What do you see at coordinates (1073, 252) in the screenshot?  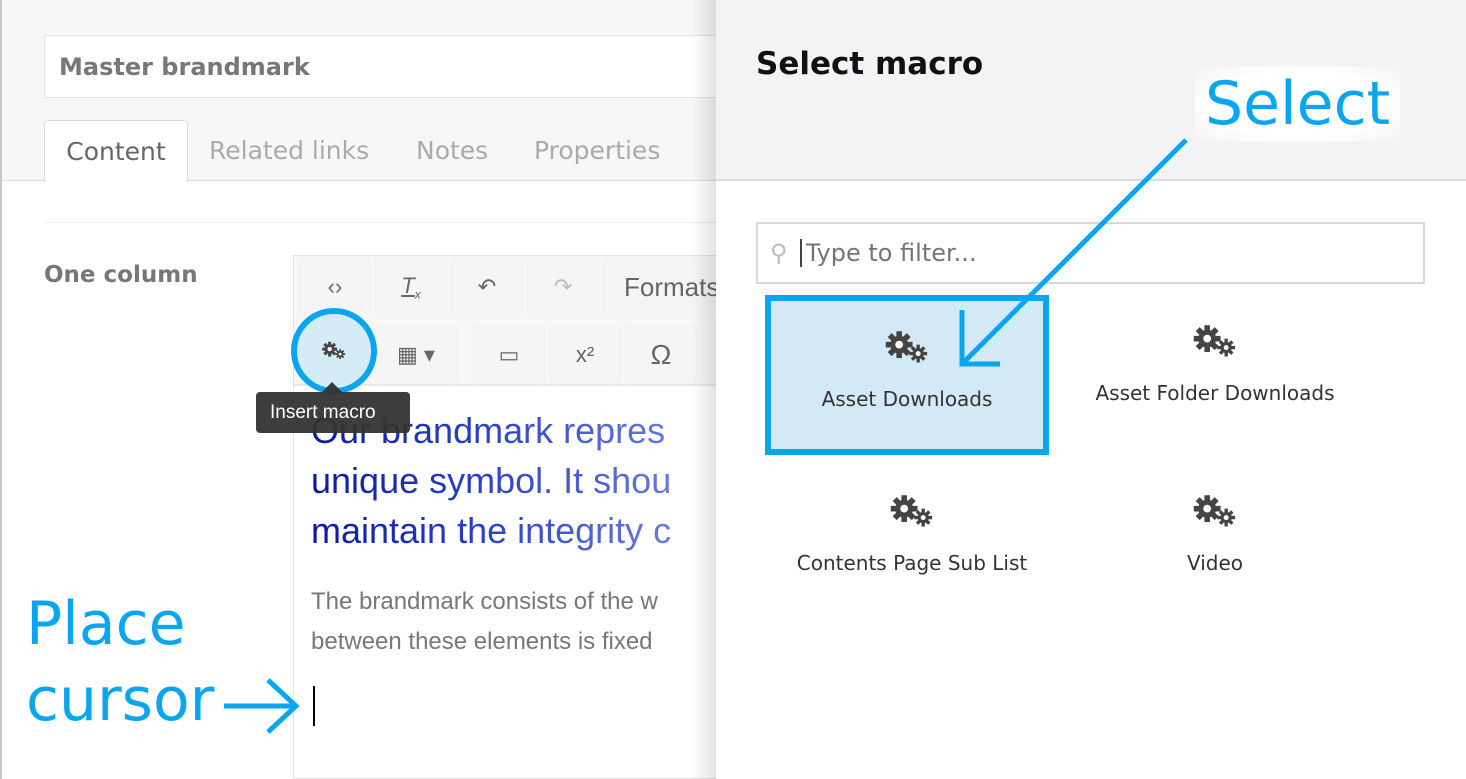 I see `arrow-to-macro` at bounding box center [1073, 252].